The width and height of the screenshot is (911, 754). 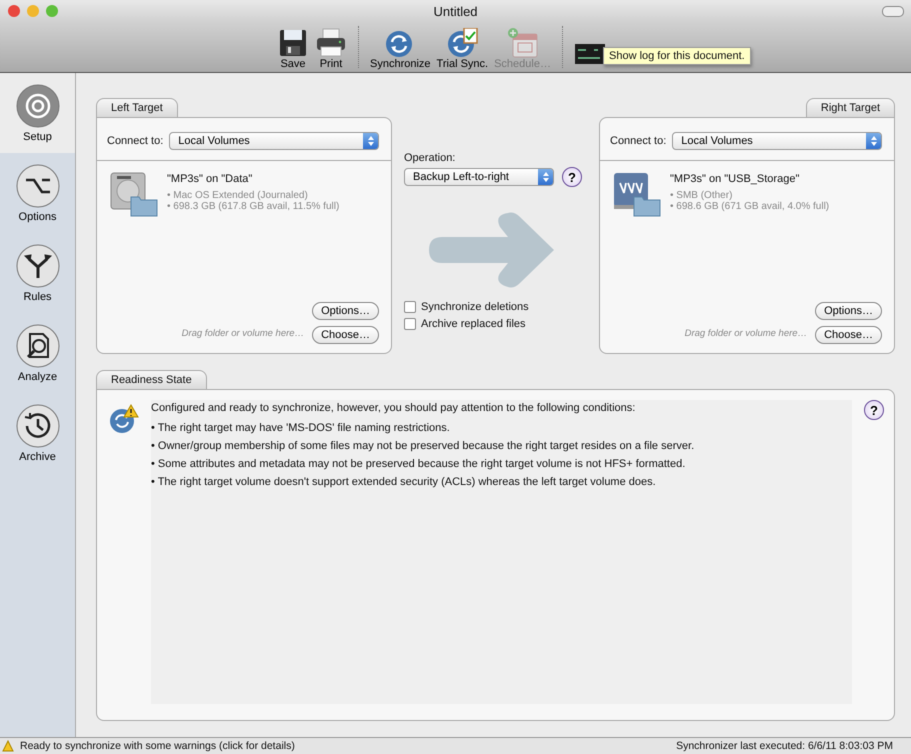 I want to click on condition-item: • The right target may have 'MS-DOS' file naming restrictions., so click(x=301, y=428).